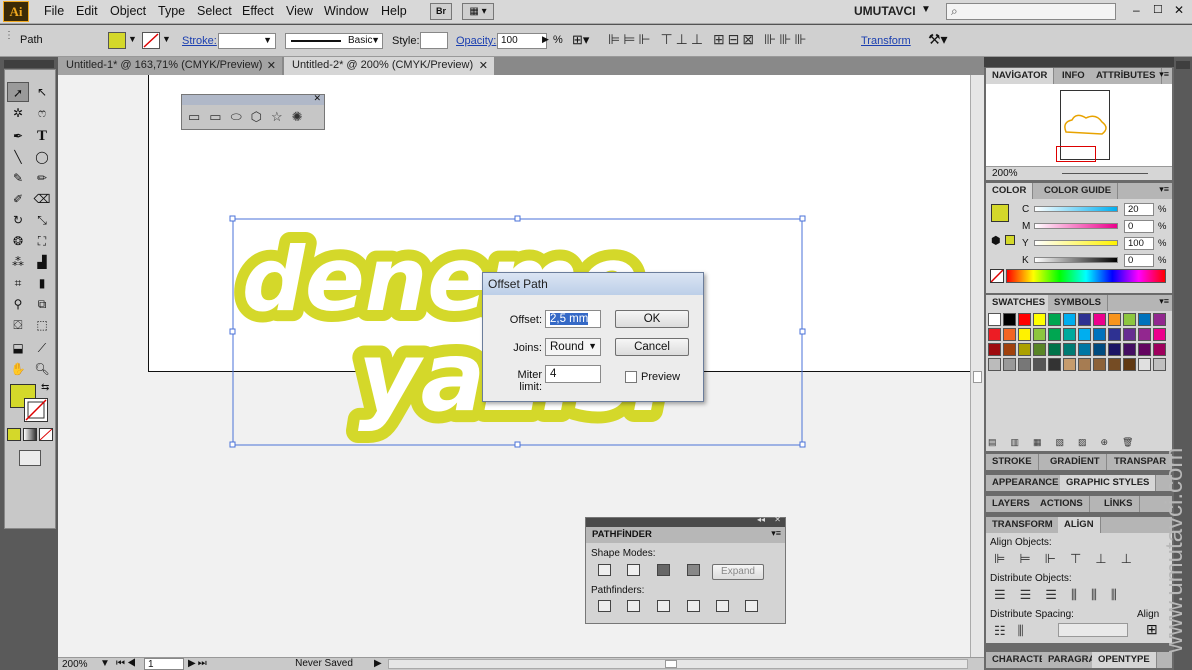 The height and width of the screenshot is (670, 1192). I want to click on none-color-icon, so click(997, 276).